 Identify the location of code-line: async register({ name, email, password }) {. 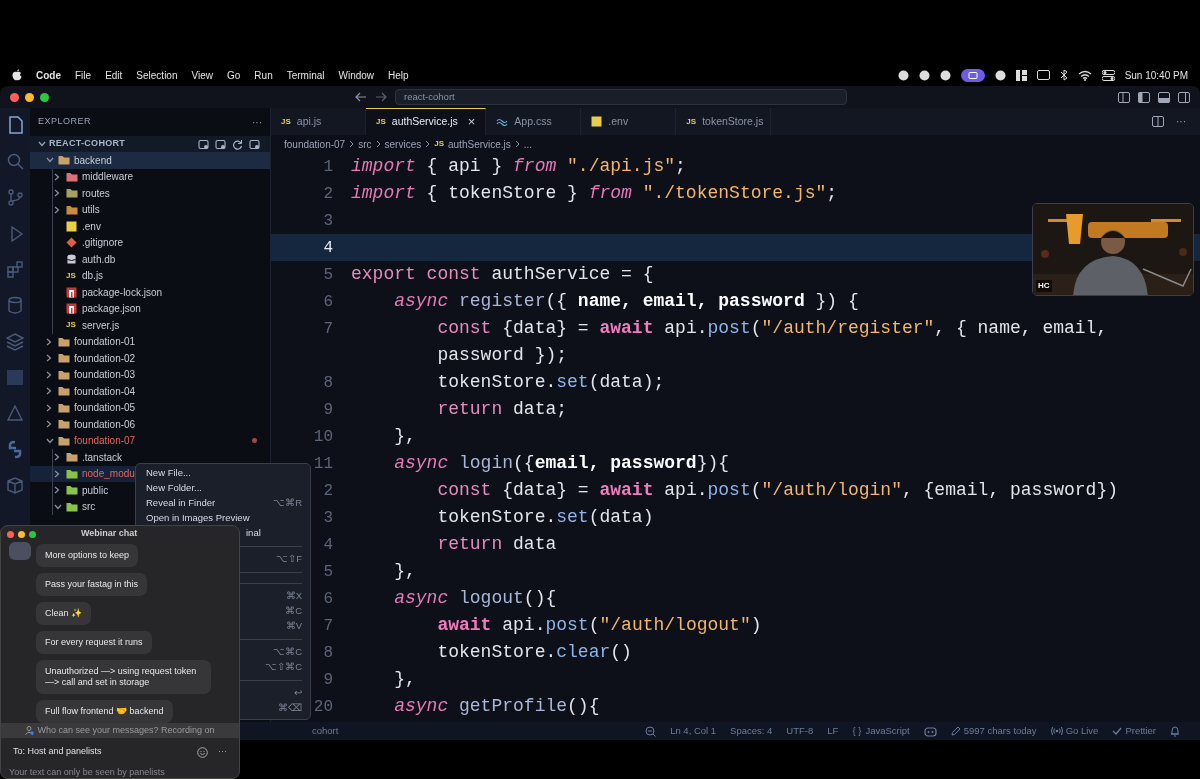
(626, 301).